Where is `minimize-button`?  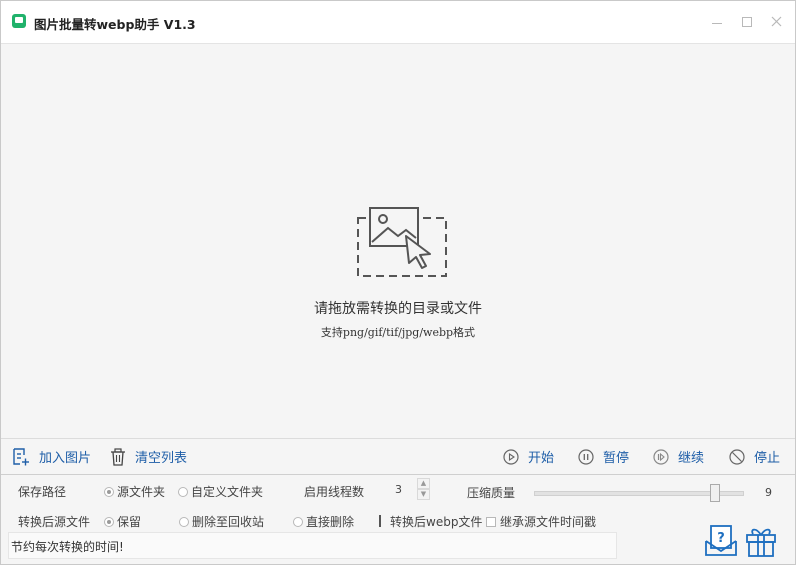
minimize-button is located at coordinates (717, 22).